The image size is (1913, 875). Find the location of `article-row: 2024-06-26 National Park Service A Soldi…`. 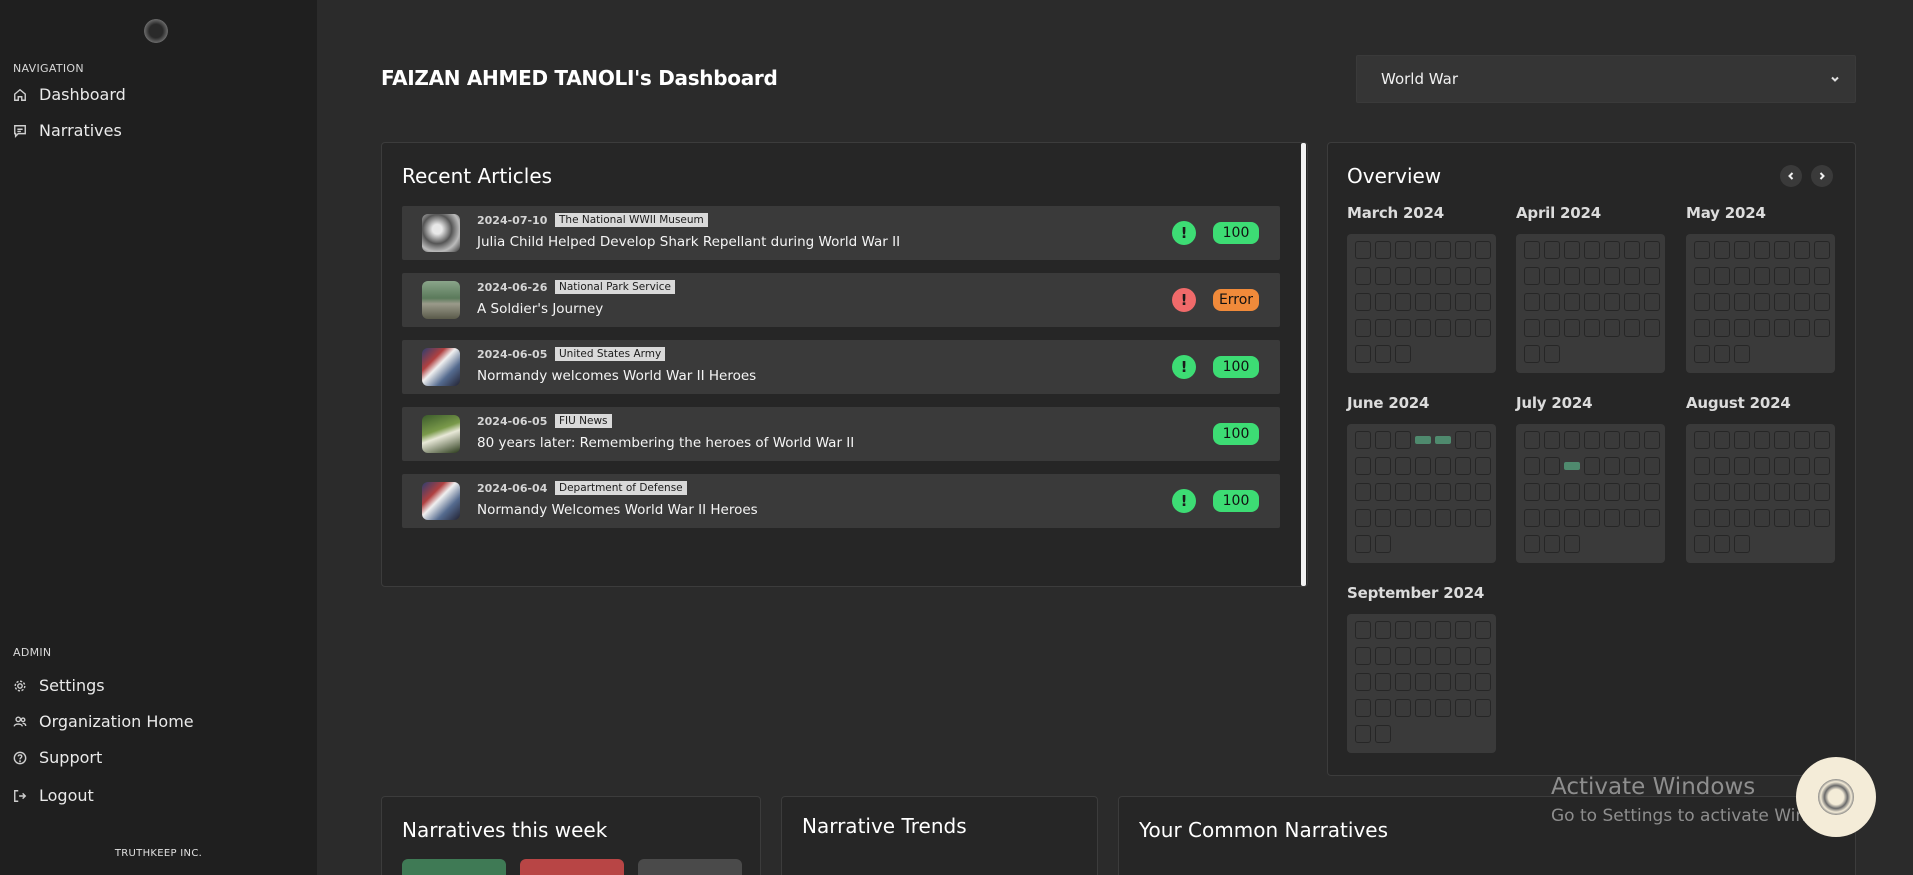

article-row: 2024-06-26 National Park Service A Soldi… is located at coordinates (841, 300).